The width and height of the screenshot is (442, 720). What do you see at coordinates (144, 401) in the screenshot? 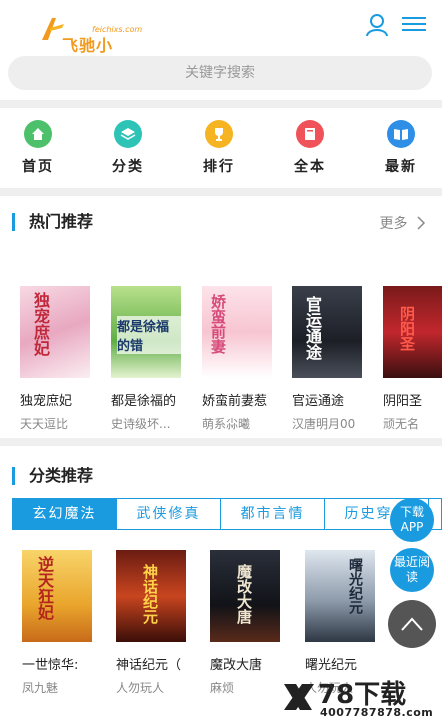
I see `book-title: 都是徐福的` at bounding box center [144, 401].